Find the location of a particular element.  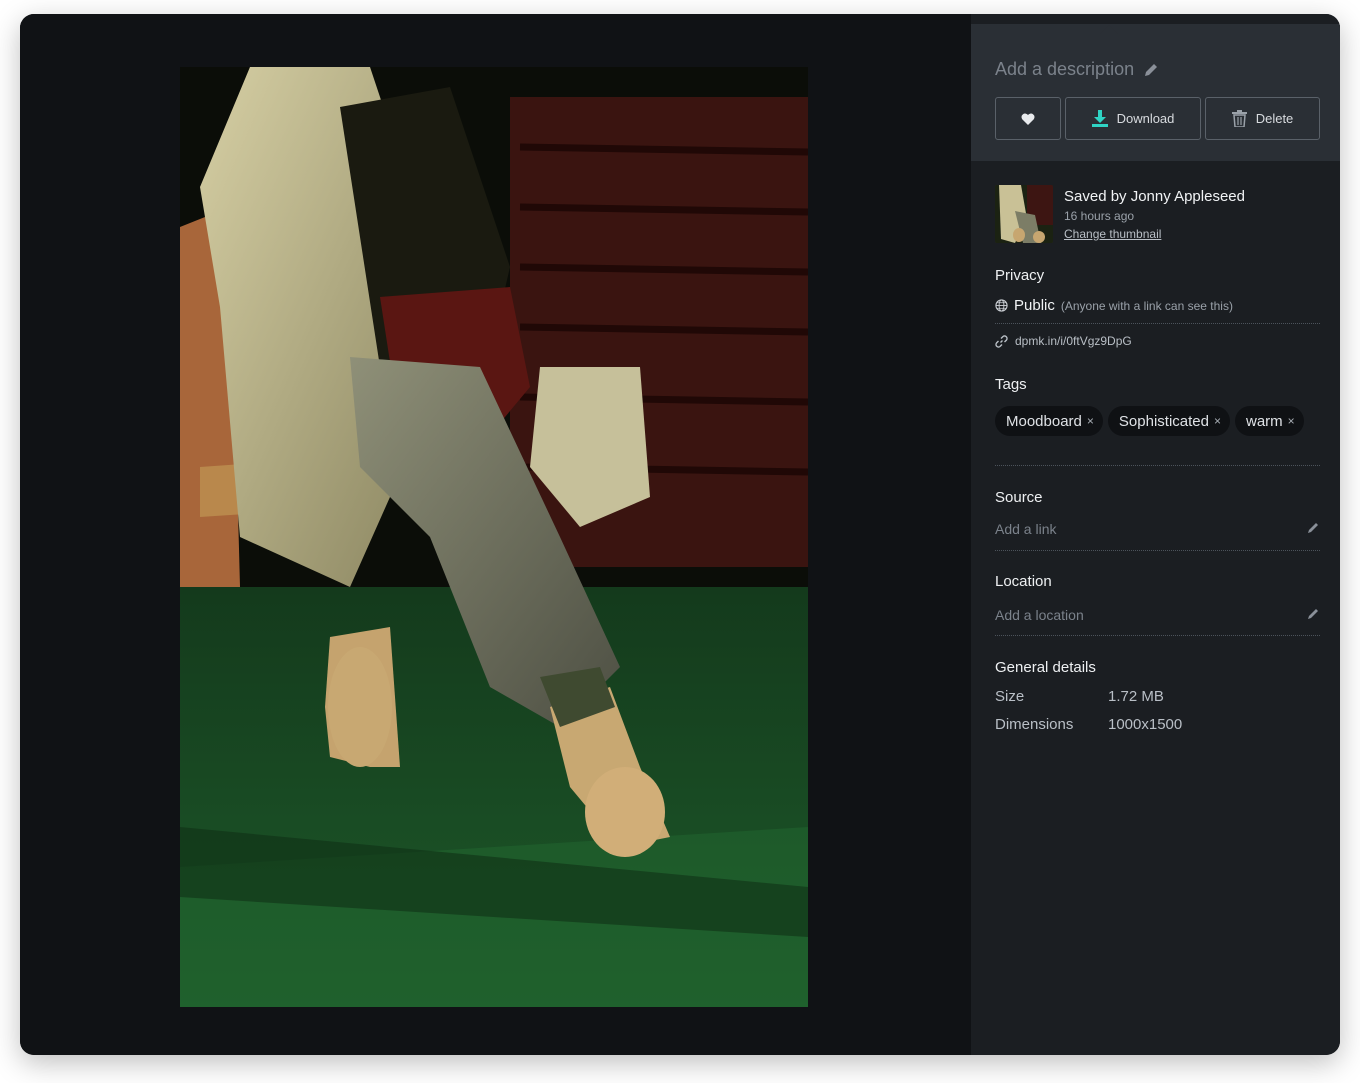

delete-button: Delete is located at coordinates (1262, 118).